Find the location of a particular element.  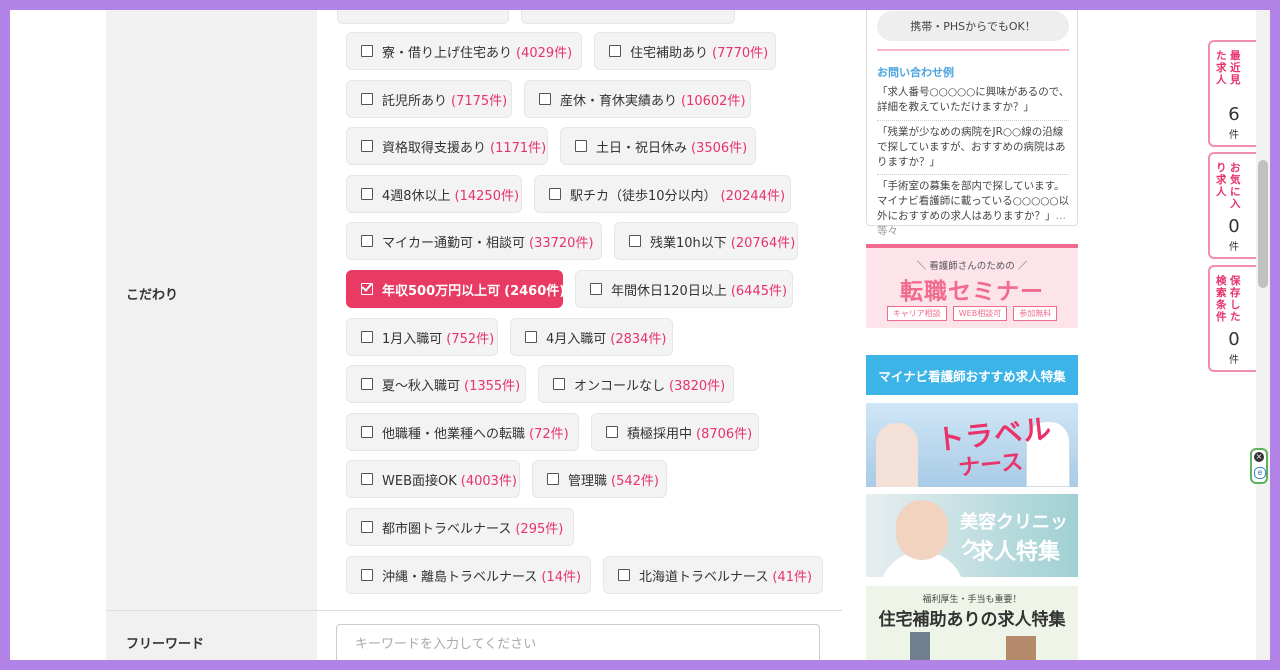

scrollbar-thumb is located at coordinates (1263, 224).